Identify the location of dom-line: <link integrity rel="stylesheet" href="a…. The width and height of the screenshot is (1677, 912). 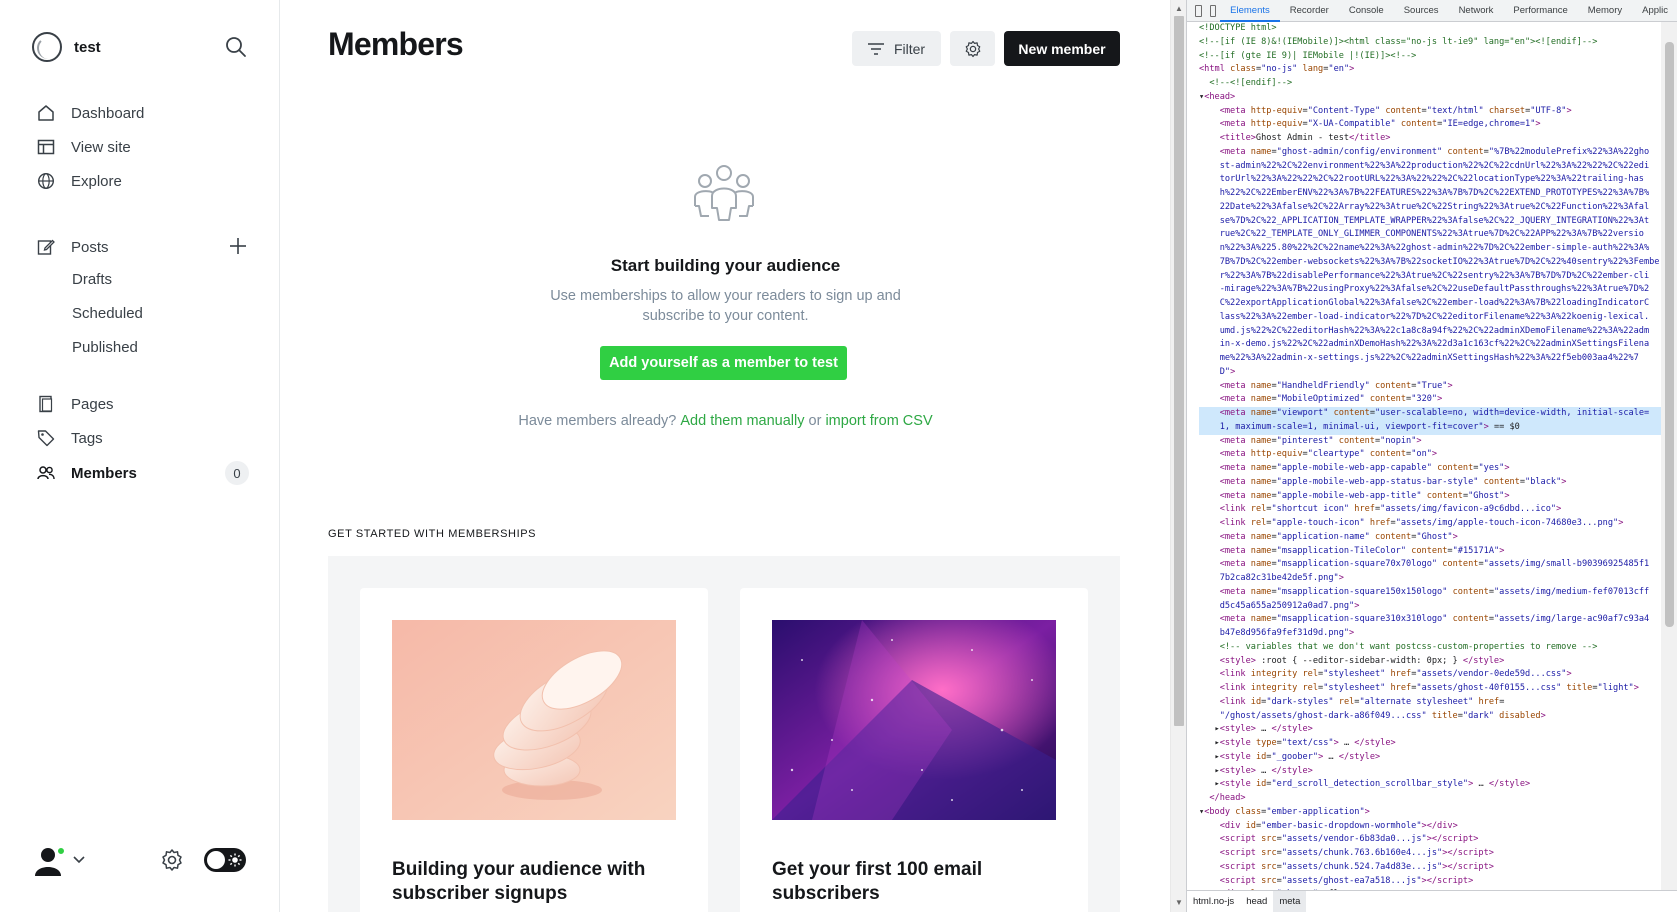
(1430, 689).